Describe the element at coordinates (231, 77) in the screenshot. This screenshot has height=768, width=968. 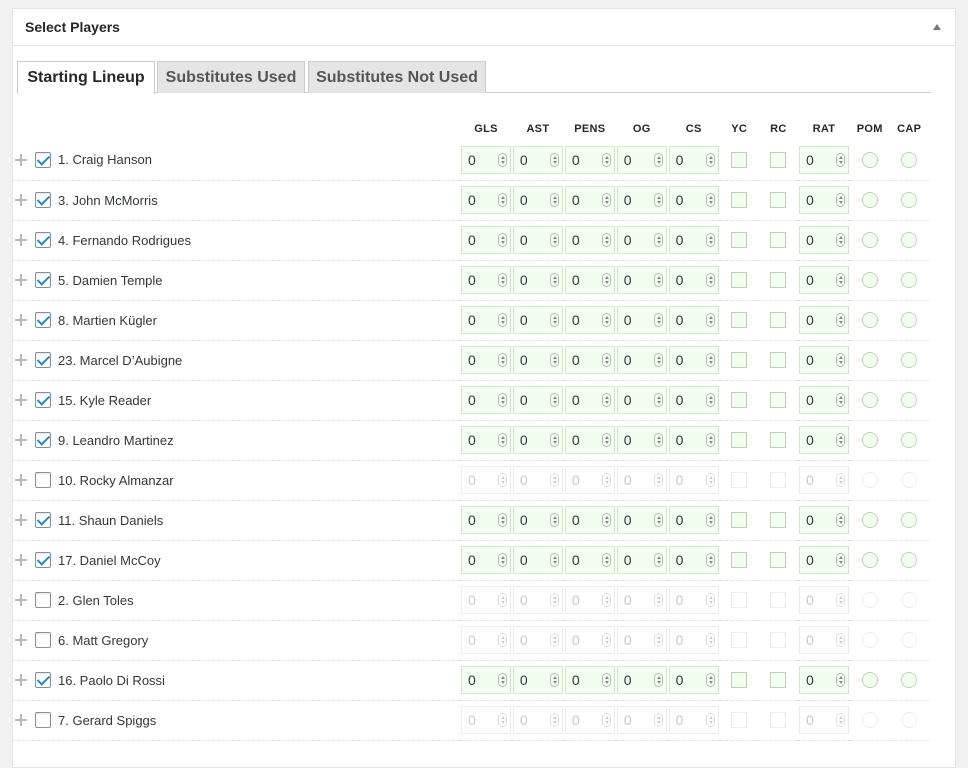
I see `tab-substitutes-used: Substitutes Used` at that location.